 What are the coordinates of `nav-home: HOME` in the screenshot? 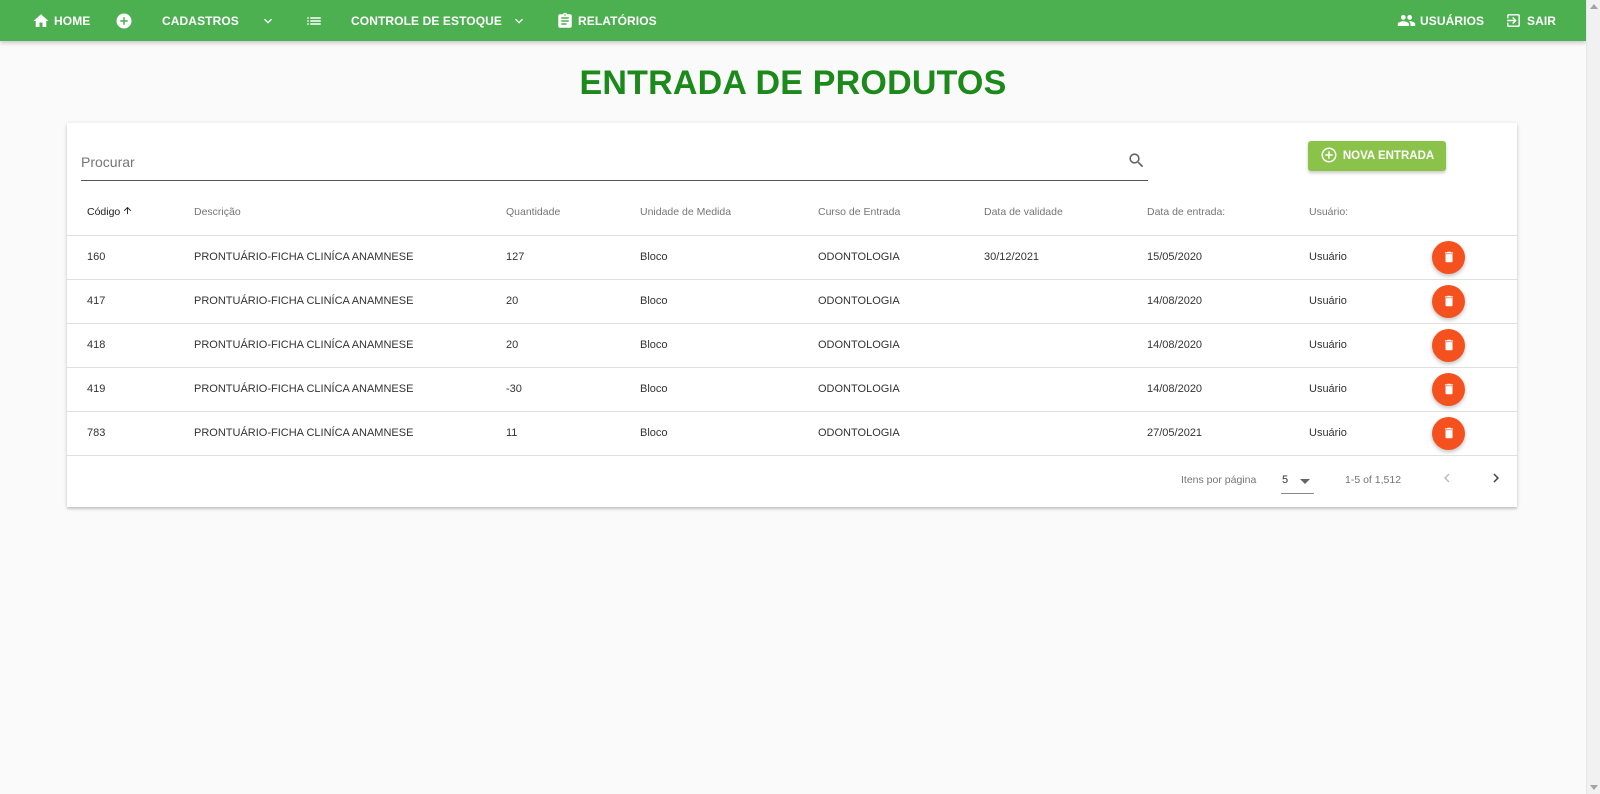 It's located at (61, 20).